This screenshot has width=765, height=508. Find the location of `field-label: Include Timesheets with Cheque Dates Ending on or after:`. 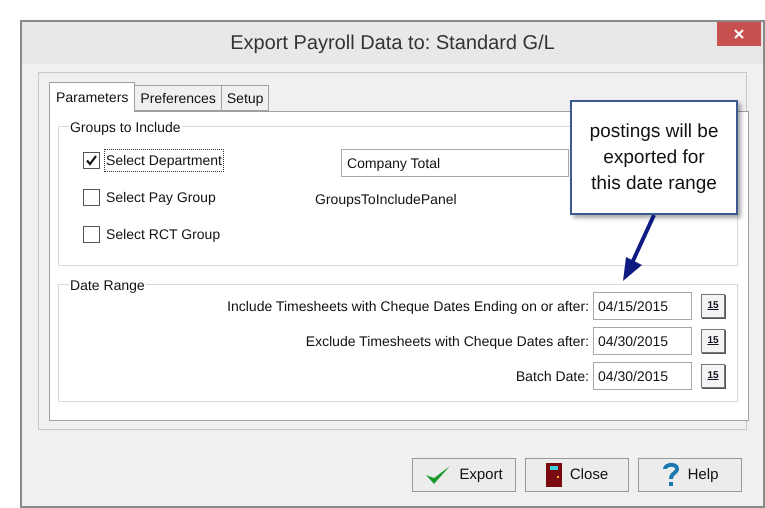

field-label: Include Timesheets with Cheque Dates Ending on or after: is located at coordinates (408, 306).